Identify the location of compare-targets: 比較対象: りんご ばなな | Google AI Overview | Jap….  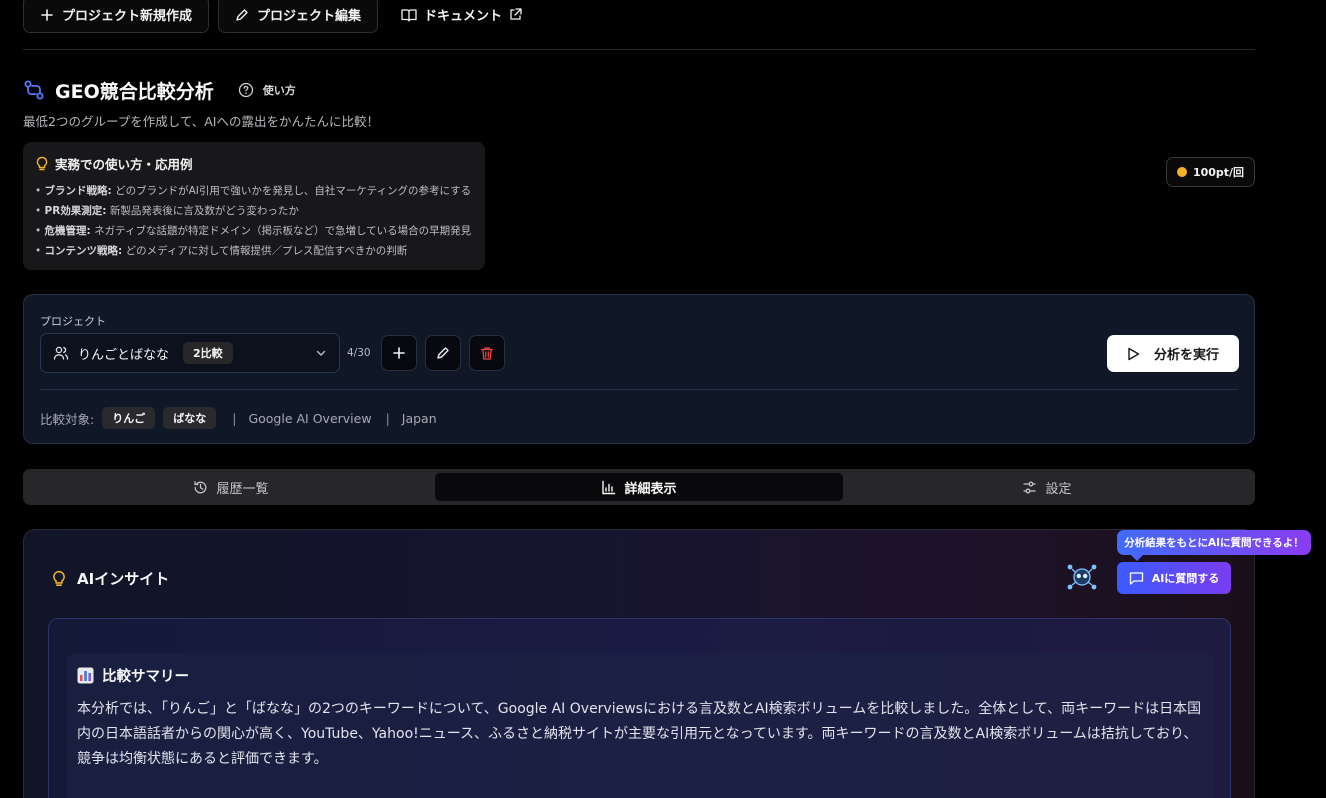
(238, 418).